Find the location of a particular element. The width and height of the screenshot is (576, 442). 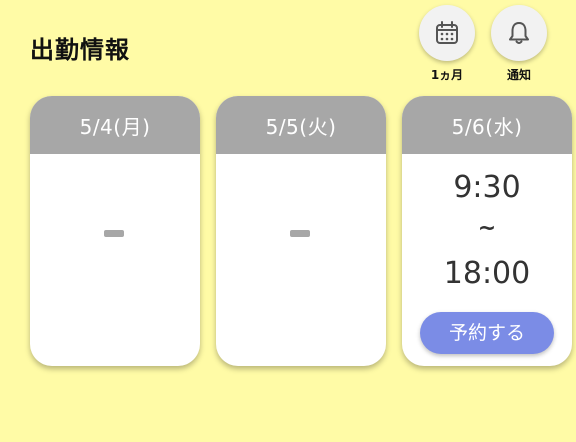

day-card-body: 9:30 ~ 18:00 予約する is located at coordinates (487, 260).